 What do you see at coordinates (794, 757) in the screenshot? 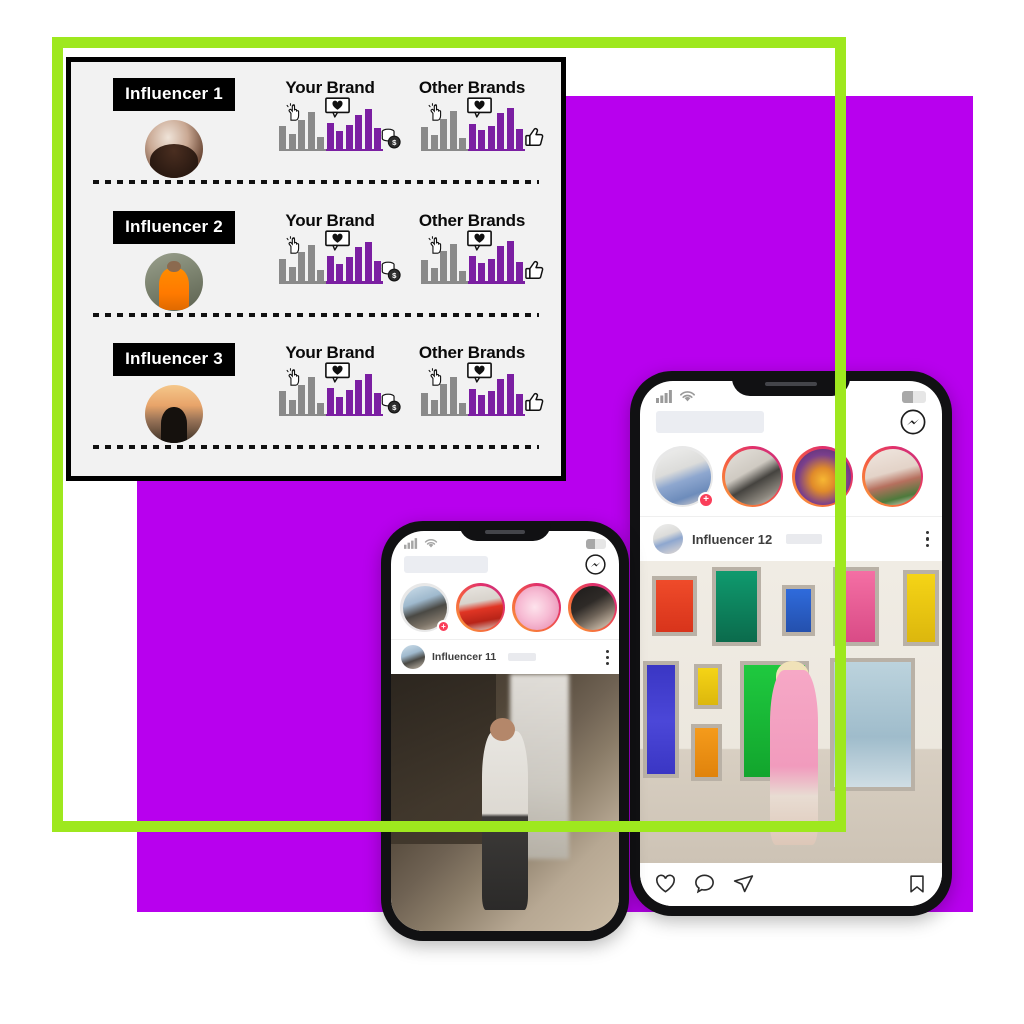
I see `person-pink-dress` at bounding box center [794, 757].